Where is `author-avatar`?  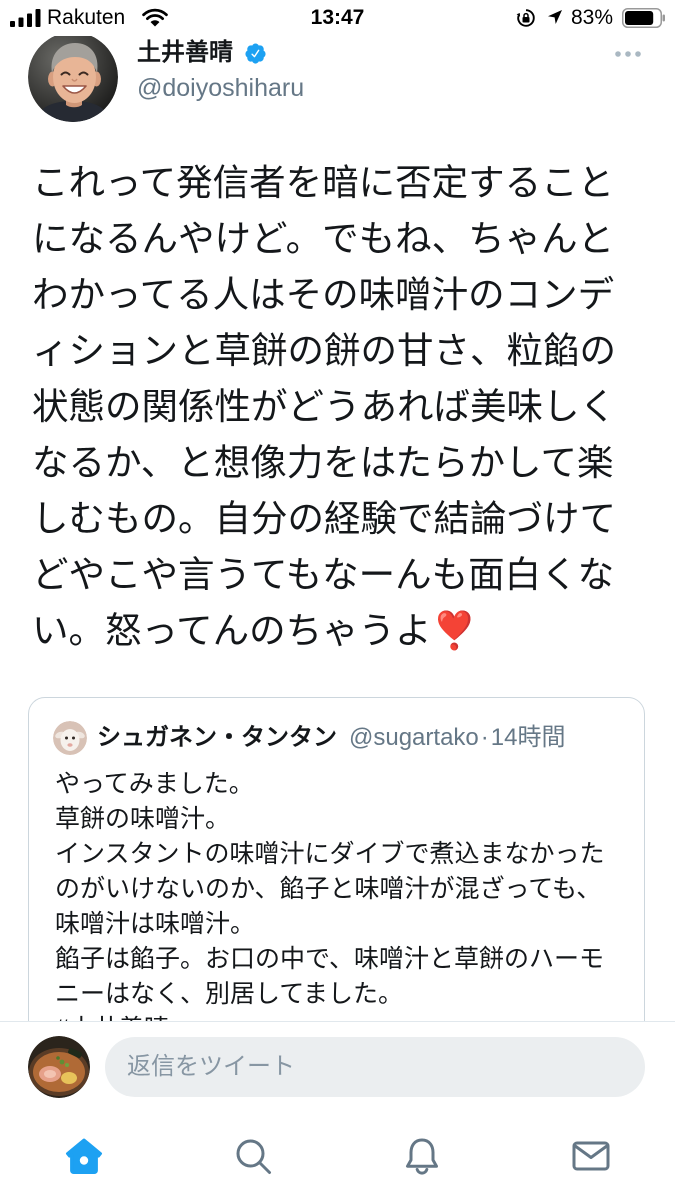
author-avatar is located at coordinates (73, 77).